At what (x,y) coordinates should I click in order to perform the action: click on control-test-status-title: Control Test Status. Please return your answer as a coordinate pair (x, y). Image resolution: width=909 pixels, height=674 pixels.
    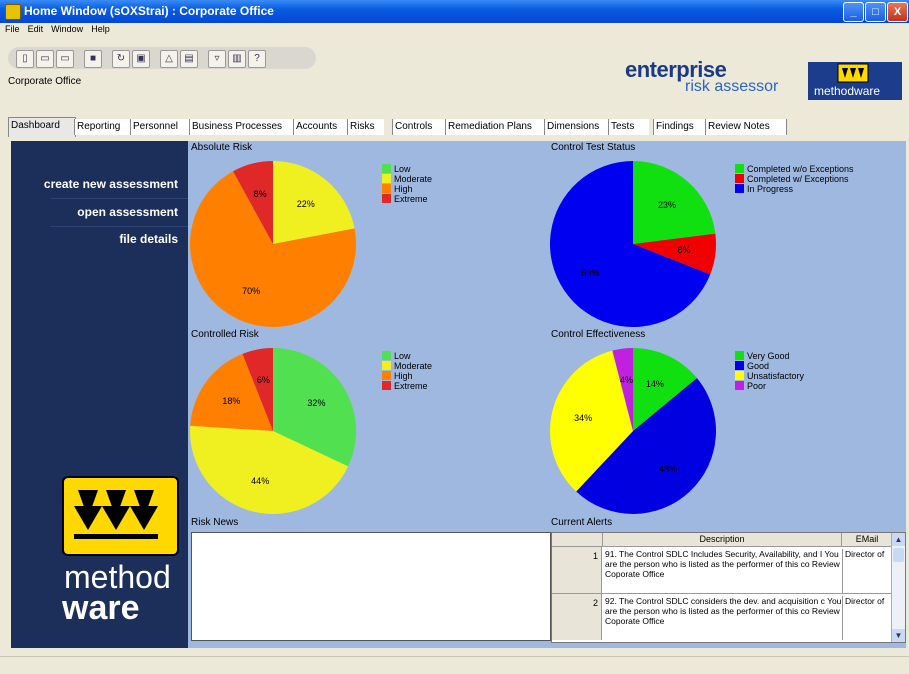
    Looking at the image, I should click on (593, 147).